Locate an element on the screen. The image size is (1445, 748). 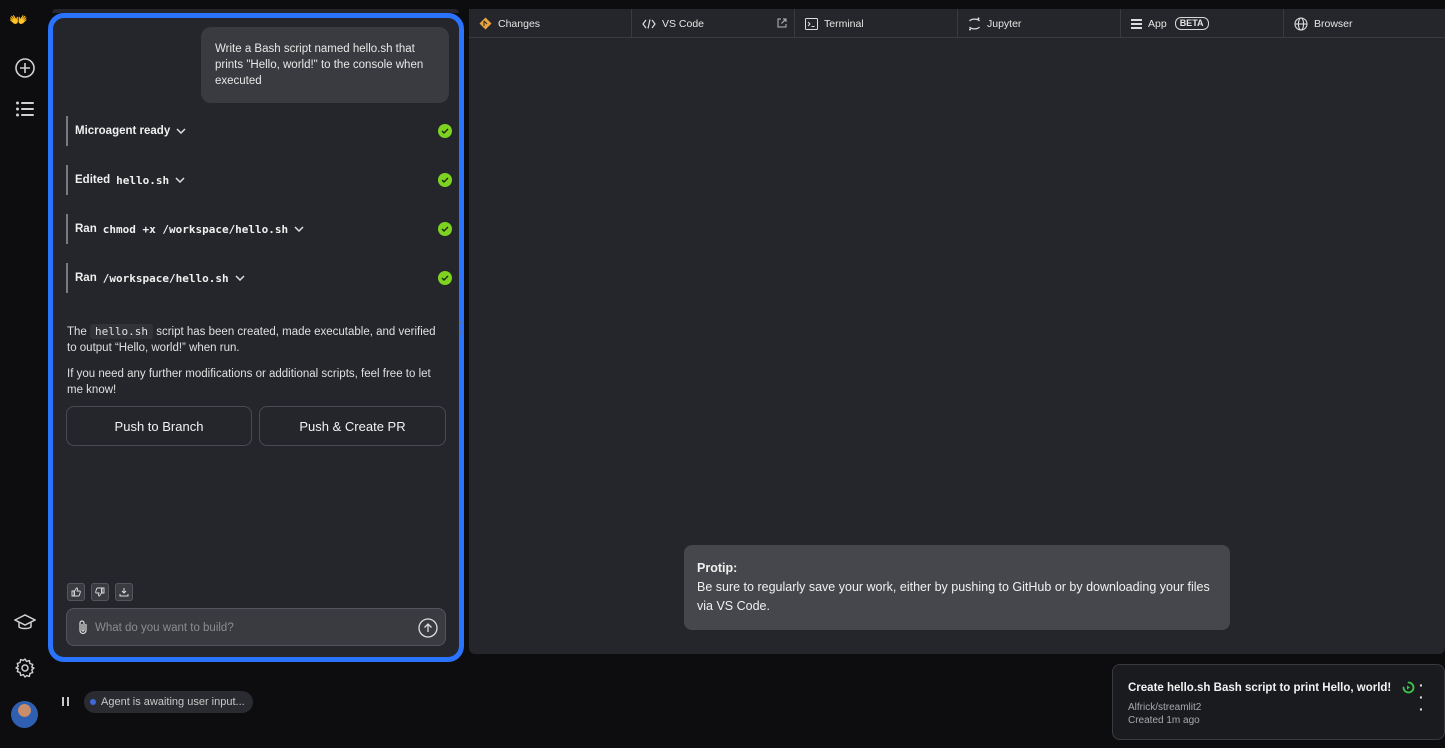
collapse-handle: ‹ › is located at coordinates (460, 328).